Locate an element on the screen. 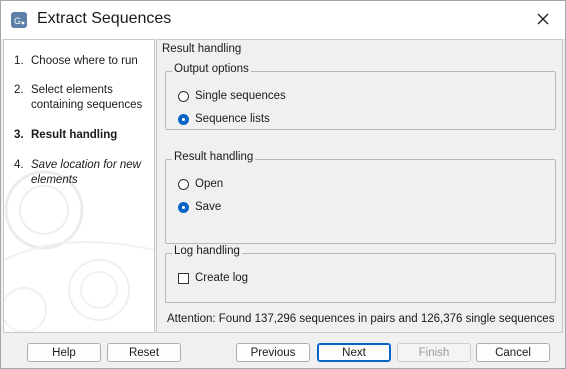 The height and width of the screenshot is (369, 566). save-label: Save is located at coordinates (208, 207).